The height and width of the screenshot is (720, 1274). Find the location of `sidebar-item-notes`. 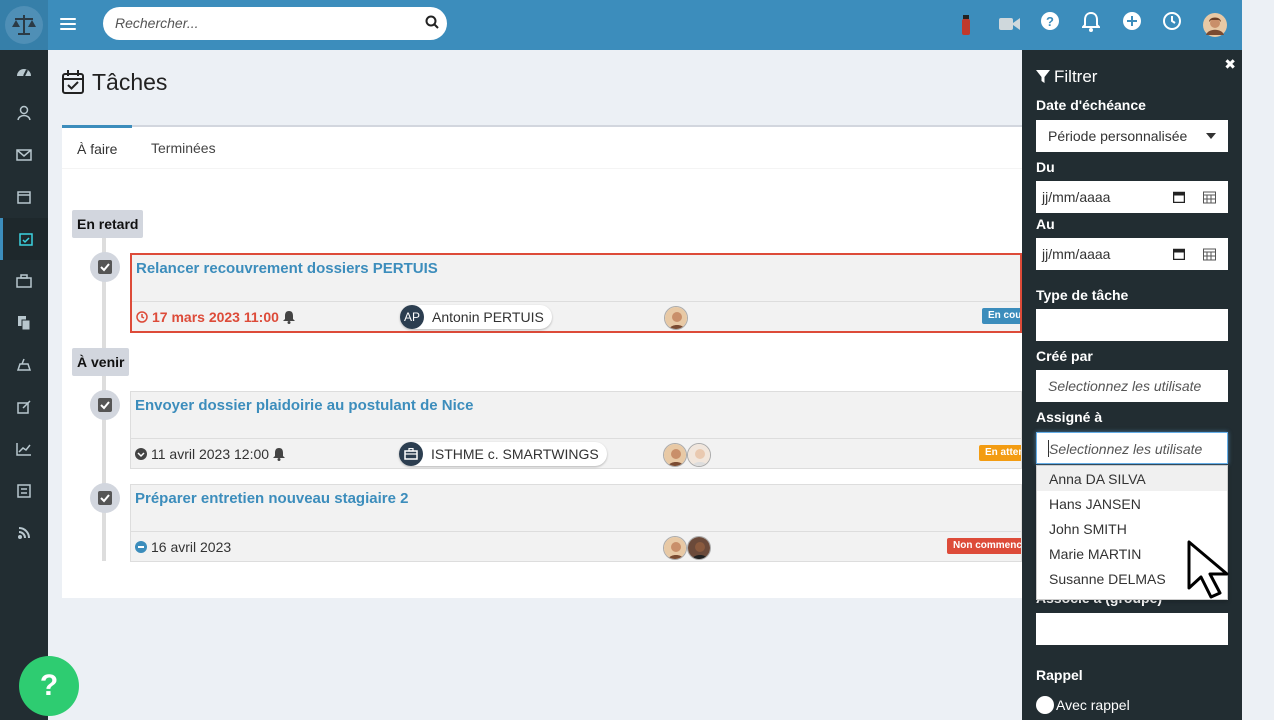

sidebar-item-notes is located at coordinates (24, 407).